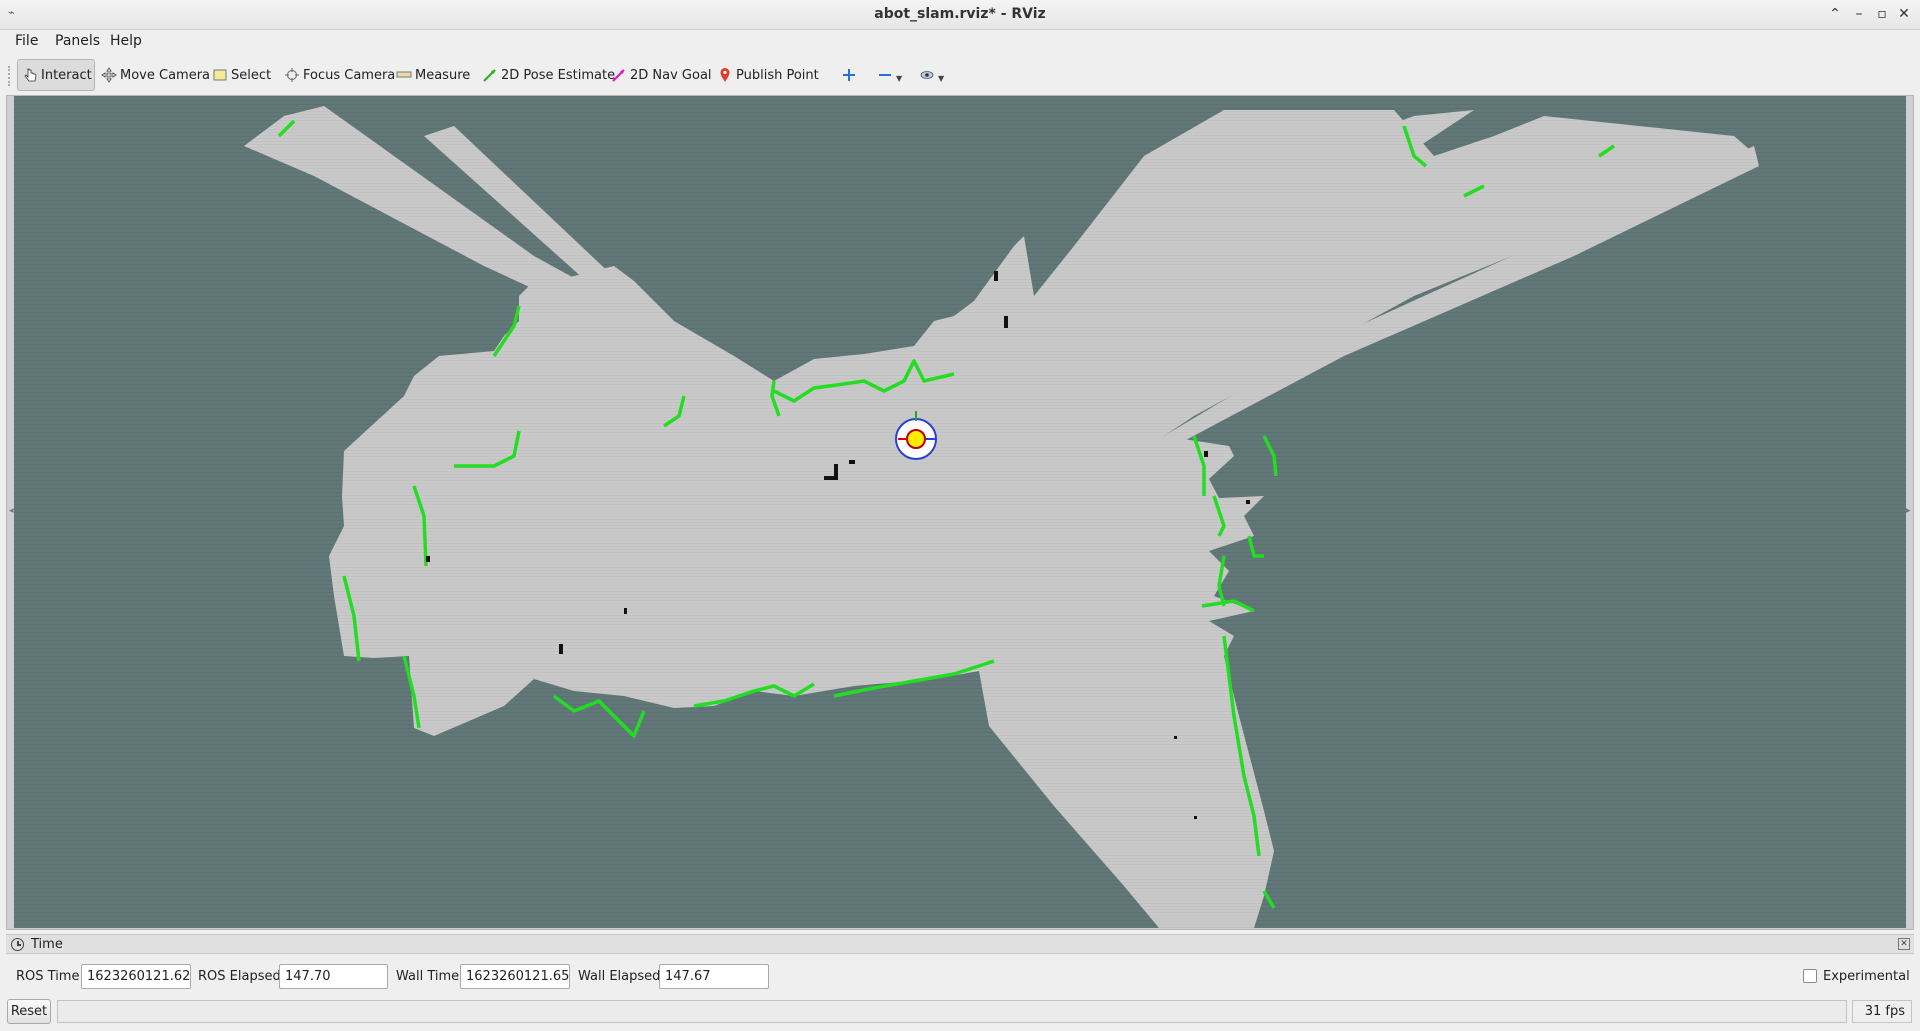  What do you see at coordinates (77, 41) in the screenshot?
I see `menu-panels: Panels` at bounding box center [77, 41].